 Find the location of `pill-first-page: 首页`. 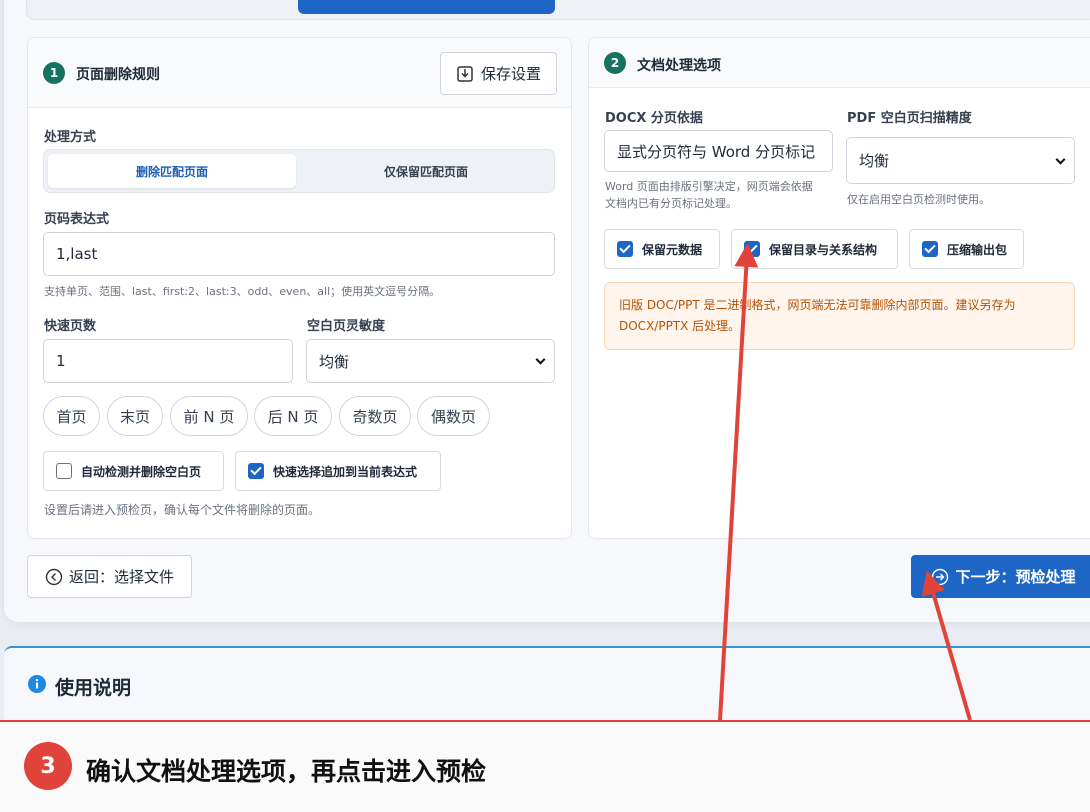

pill-first-page: 首页 is located at coordinates (71, 416).